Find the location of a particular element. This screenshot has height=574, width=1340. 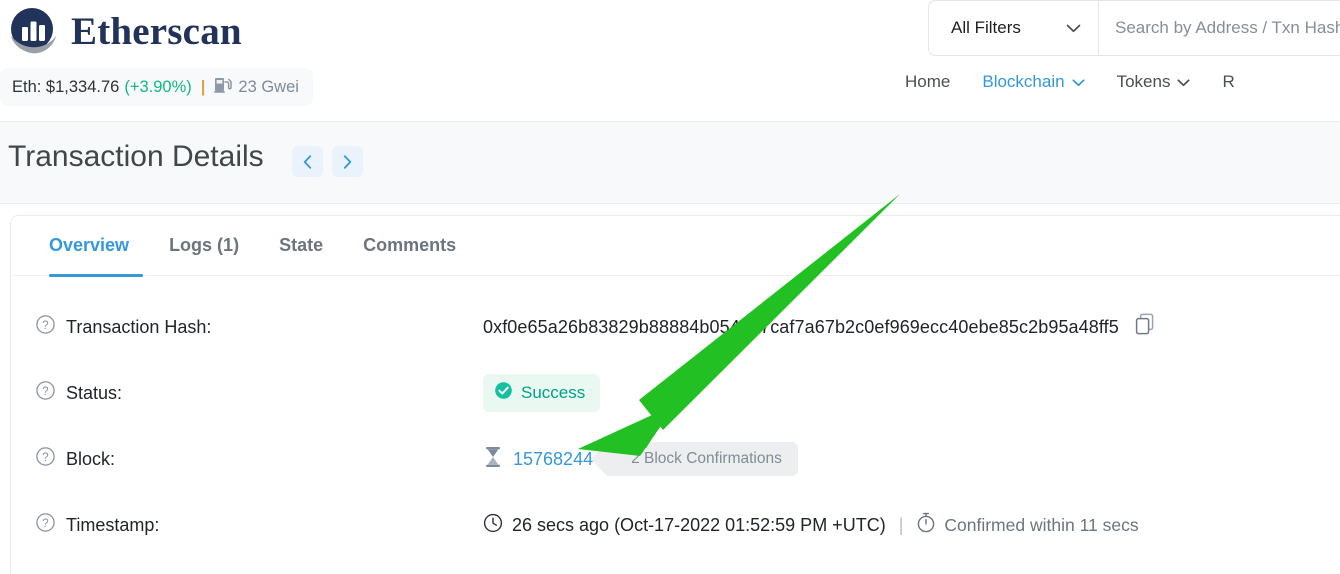

tab-label-comments: Comments is located at coordinates (410, 245).